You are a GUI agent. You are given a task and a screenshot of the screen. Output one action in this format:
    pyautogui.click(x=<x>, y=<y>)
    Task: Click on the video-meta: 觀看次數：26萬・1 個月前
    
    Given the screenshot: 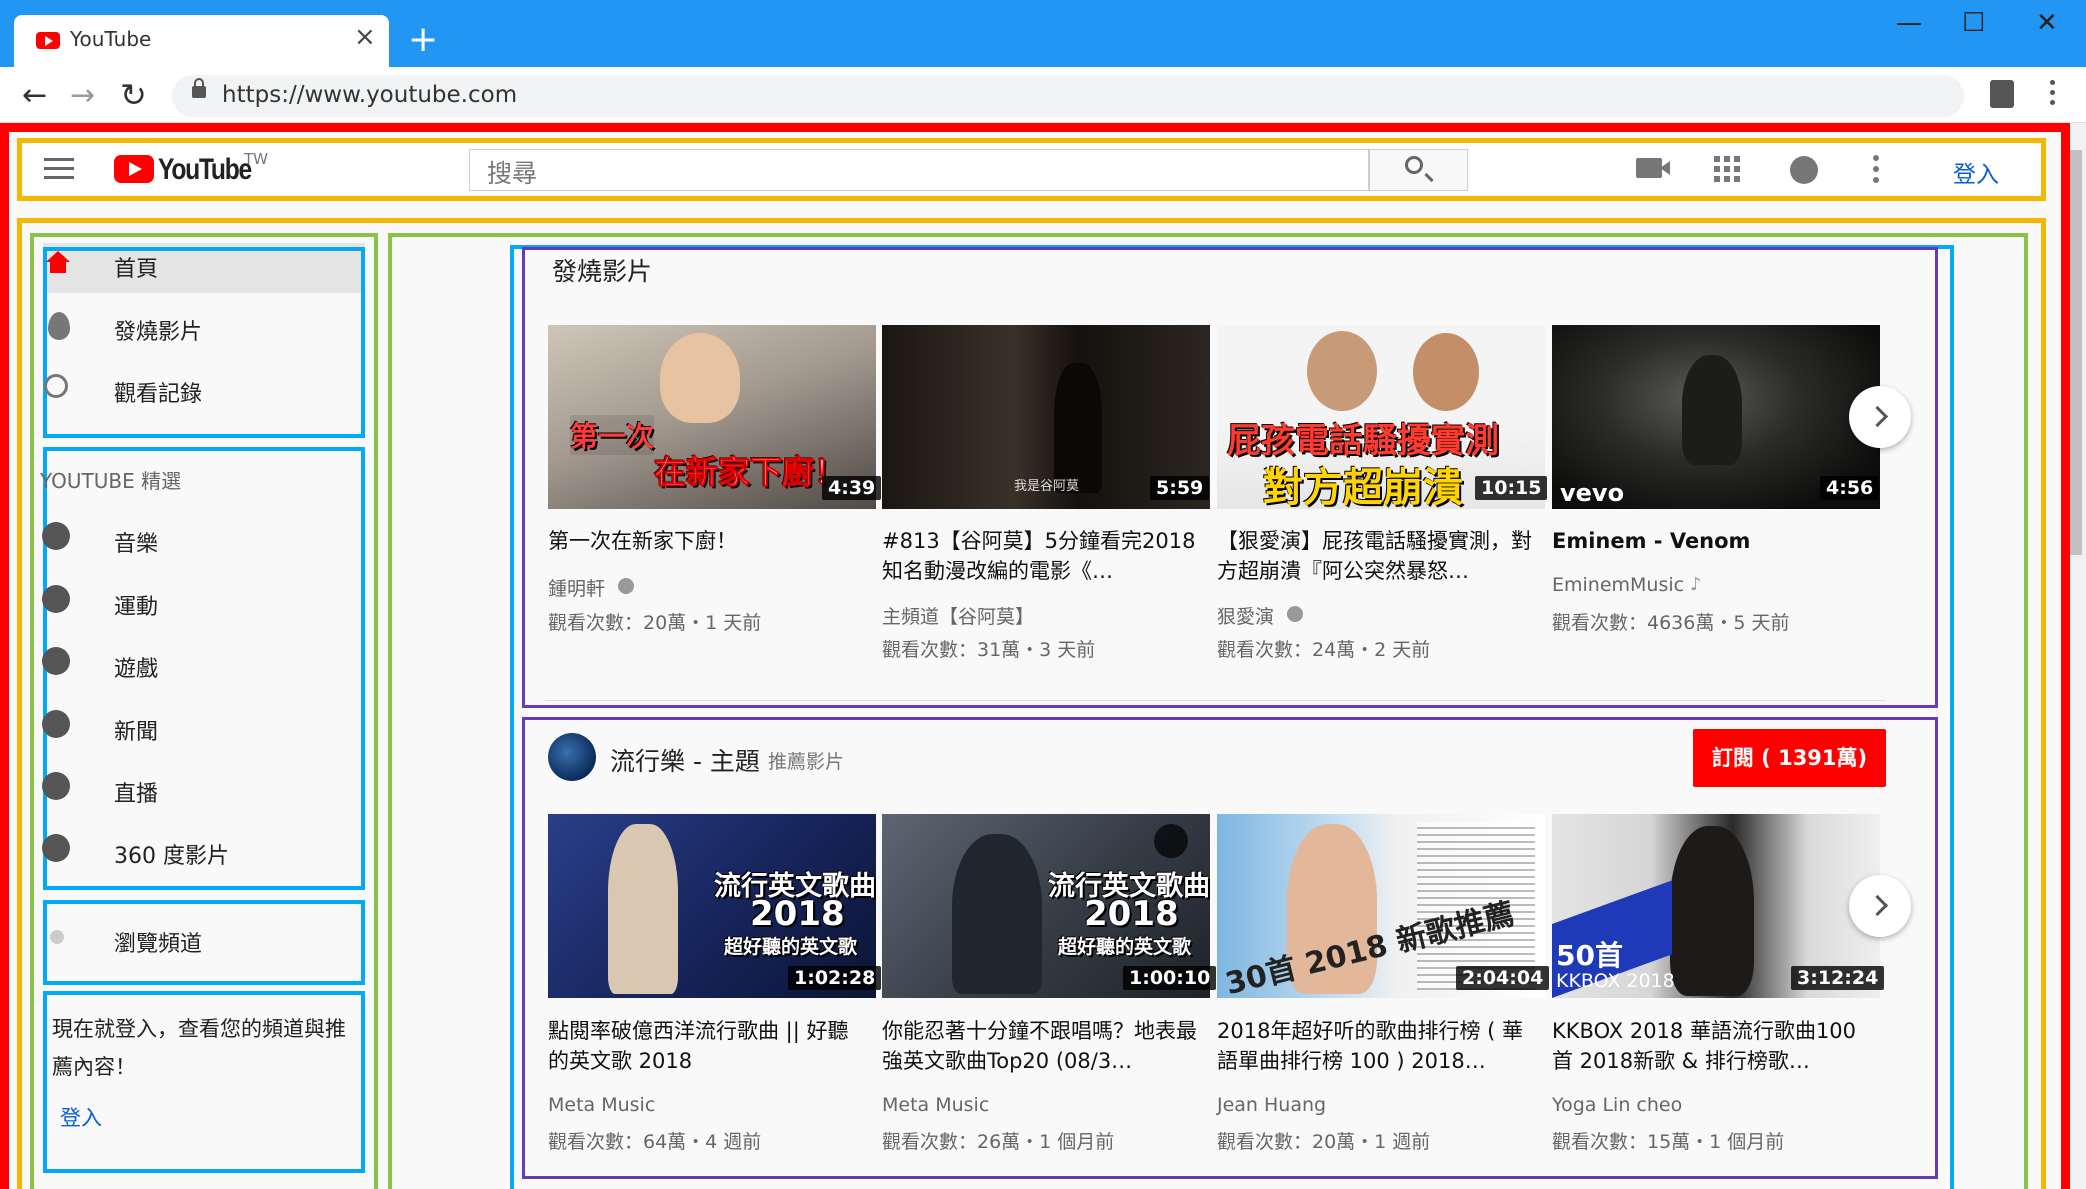 What is the action you would take?
    pyautogui.click(x=998, y=1142)
    